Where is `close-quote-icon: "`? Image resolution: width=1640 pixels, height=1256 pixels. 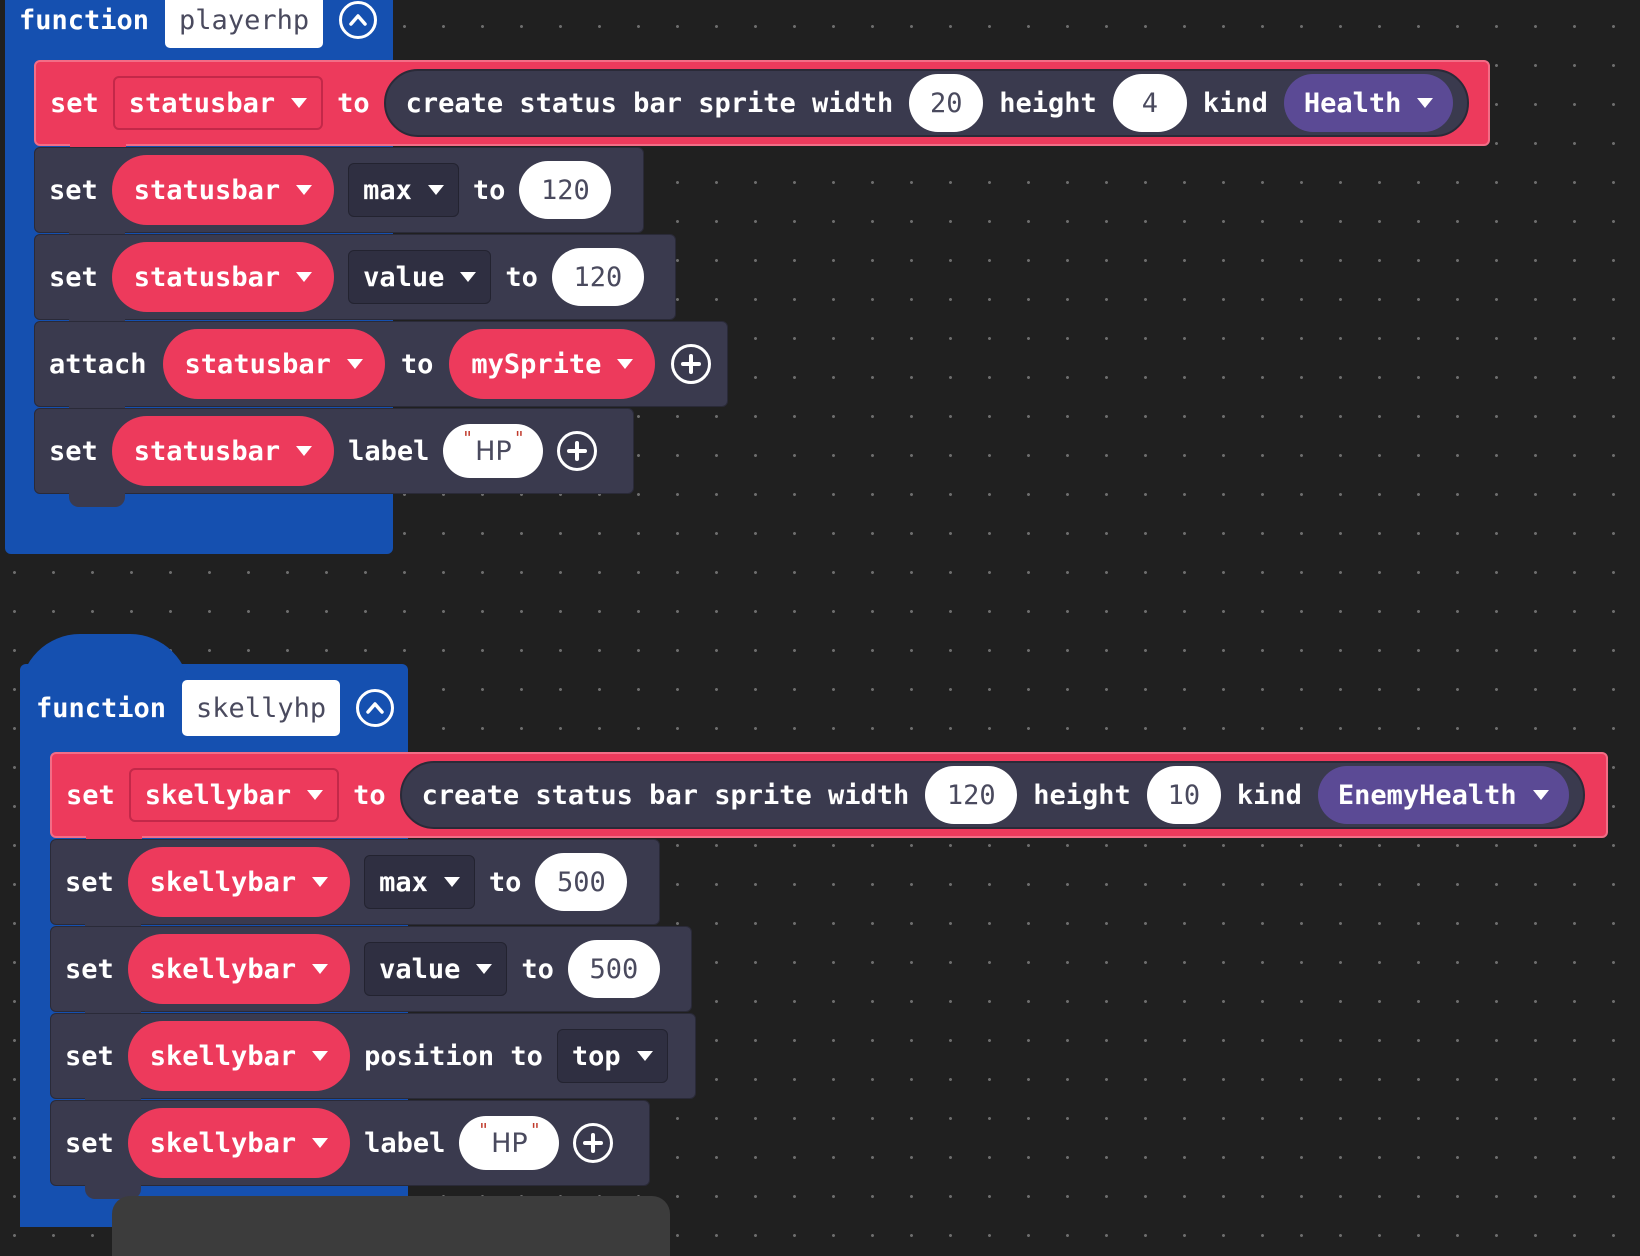 close-quote-icon: " is located at coordinates (519, 438).